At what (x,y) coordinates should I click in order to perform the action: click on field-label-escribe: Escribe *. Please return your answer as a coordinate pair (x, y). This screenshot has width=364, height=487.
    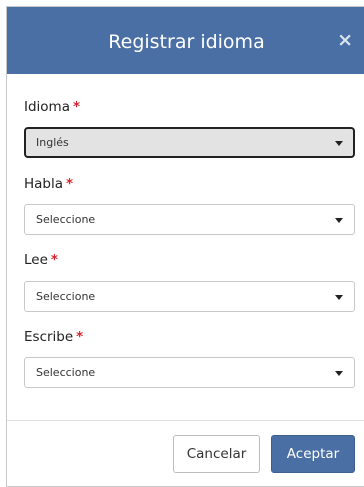
    Looking at the image, I should click on (53, 337).